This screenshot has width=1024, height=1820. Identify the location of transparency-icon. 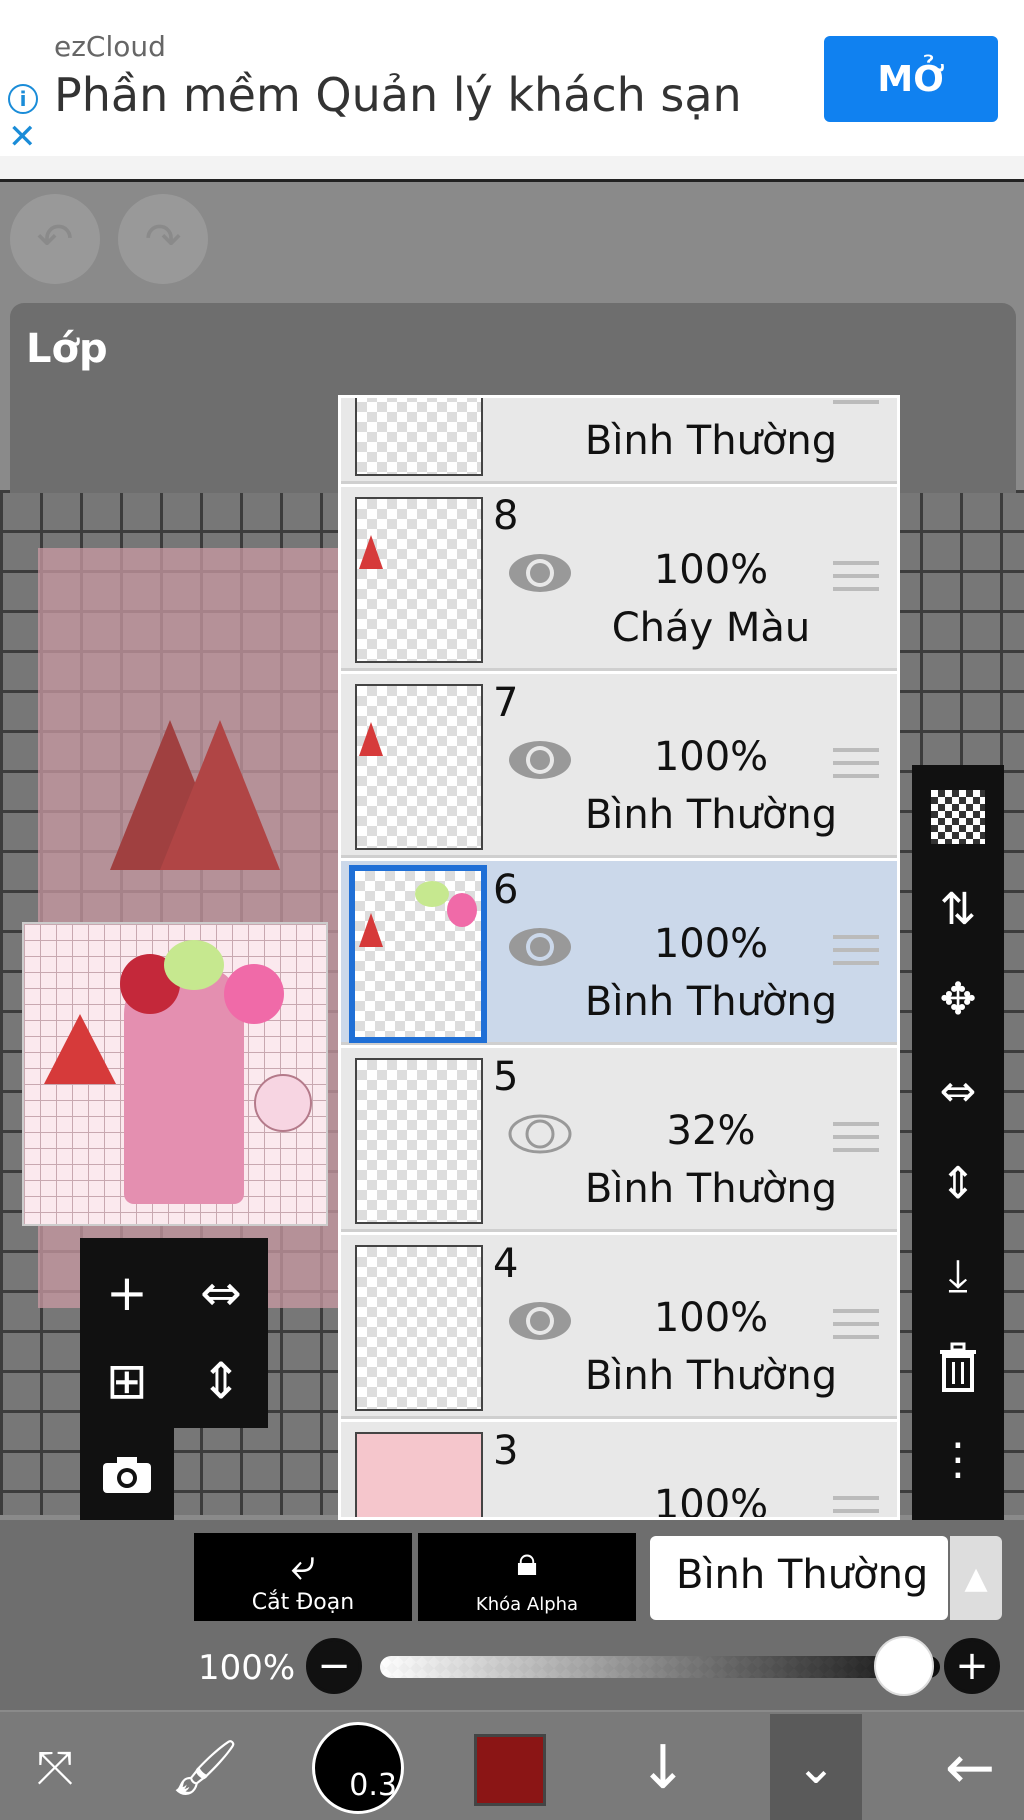
(958, 817).